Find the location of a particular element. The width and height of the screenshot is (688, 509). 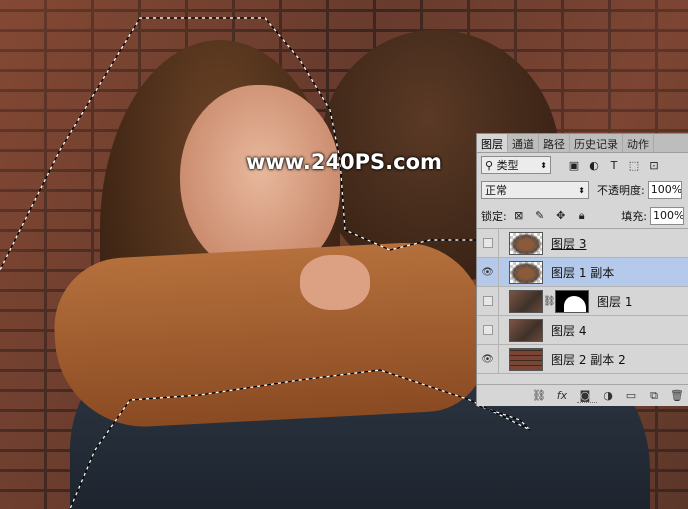

watermark-text: www.240PS.com is located at coordinates (344, 162).